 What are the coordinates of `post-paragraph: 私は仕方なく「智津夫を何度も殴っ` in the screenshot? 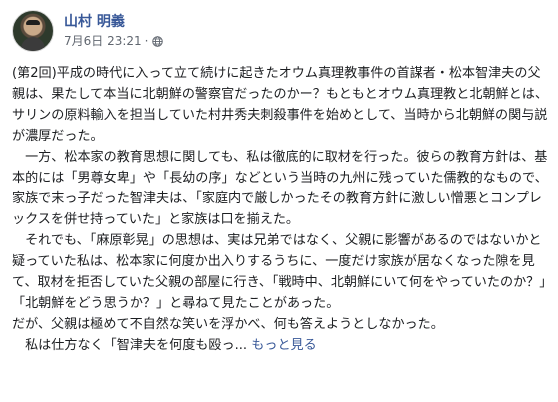 It's located at (123, 345).